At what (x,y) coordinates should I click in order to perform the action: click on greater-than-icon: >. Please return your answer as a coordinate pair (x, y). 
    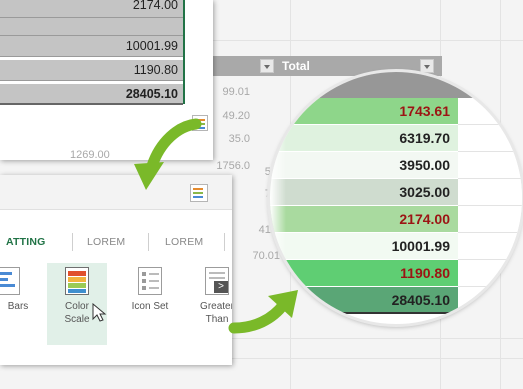
    Looking at the image, I should click on (217, 281).